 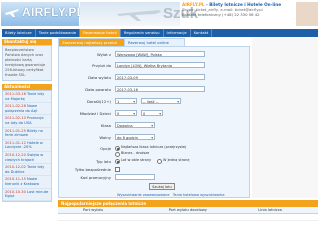 What do you see at coordinates (143, 195) in the screenshot?
I see `advanced-search-link: Wyszukiwanie zaawansowane` at bounding box center [143, 195].